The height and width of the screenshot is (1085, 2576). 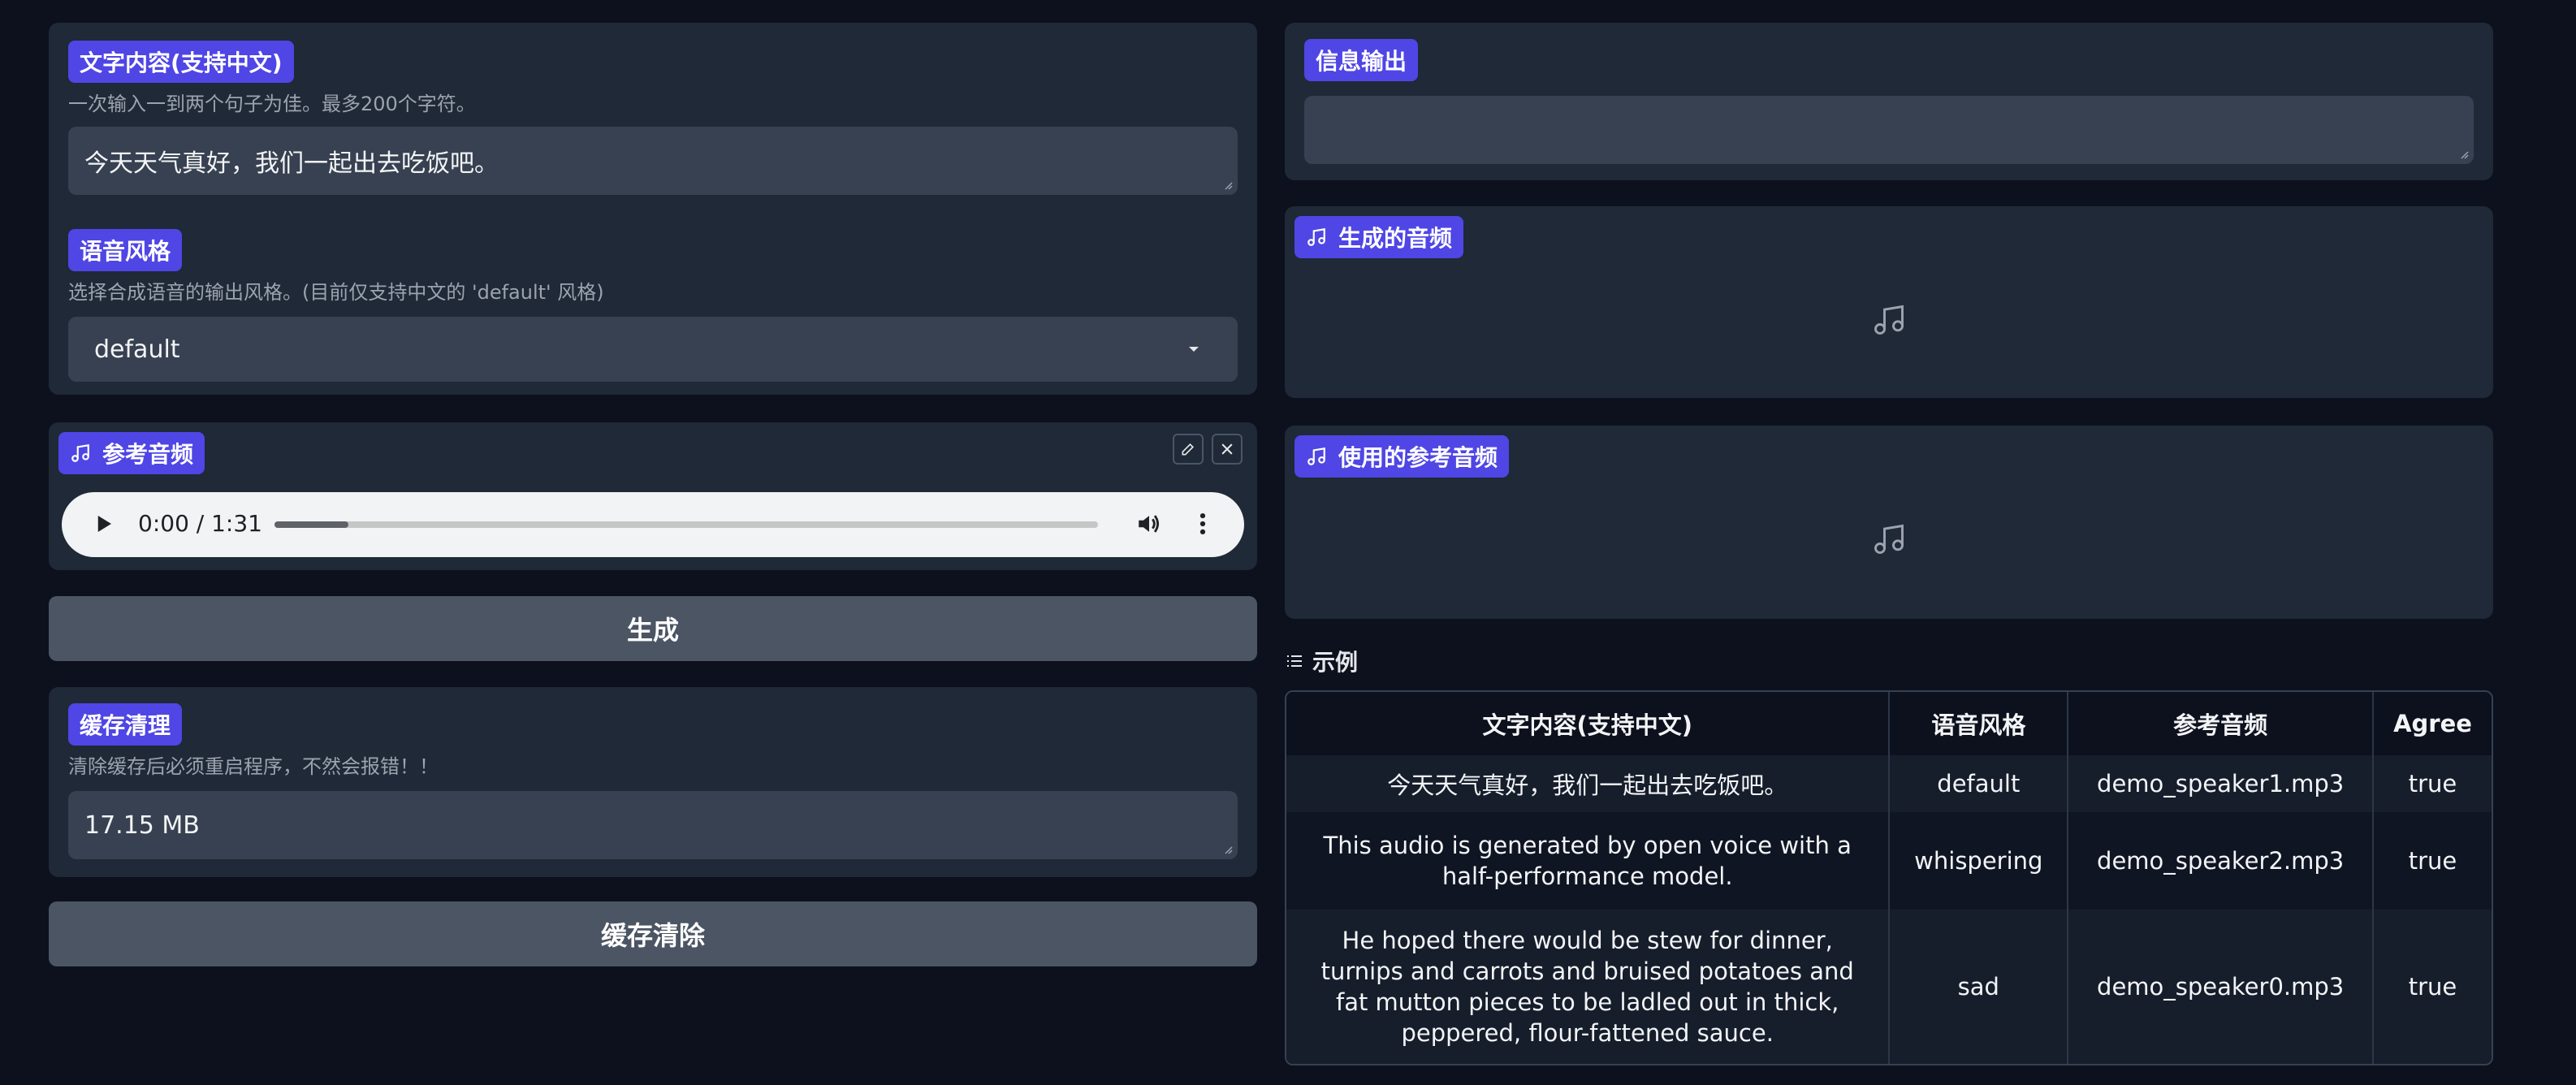 What do you see at coordinates (1589, 783) in the screenshot?
I see `table-cell: 今天天气真好，我们一起出去吃饭吧。` at bounding box center [1589, 783].